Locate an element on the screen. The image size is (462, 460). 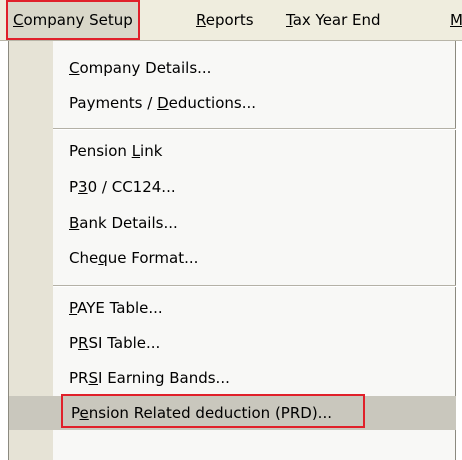
menu-item-label: Pension Link is located at coordinates (116, 151).